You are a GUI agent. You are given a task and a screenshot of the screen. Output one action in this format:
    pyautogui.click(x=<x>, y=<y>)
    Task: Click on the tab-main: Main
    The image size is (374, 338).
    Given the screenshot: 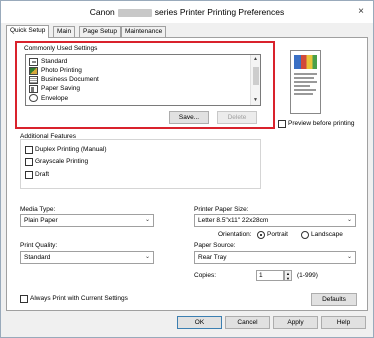 What is the action you would take?
    pyautogui.click(x=64, y=31)
    